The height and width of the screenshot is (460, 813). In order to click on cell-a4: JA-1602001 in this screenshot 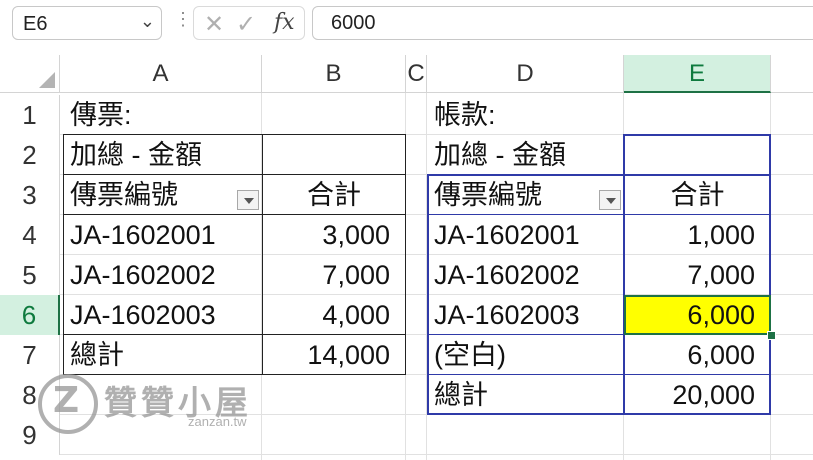, I will do `click(162, 235)`.